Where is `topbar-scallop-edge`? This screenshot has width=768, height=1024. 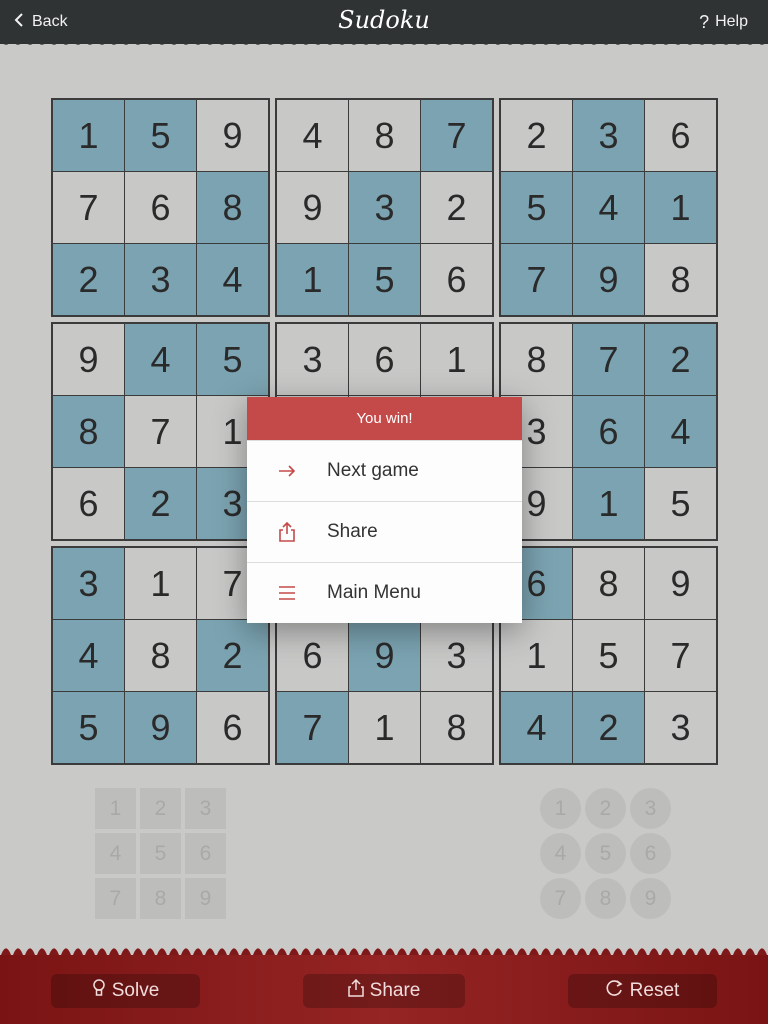 topbar-scallop-edge is located at coordinates (384, 42).